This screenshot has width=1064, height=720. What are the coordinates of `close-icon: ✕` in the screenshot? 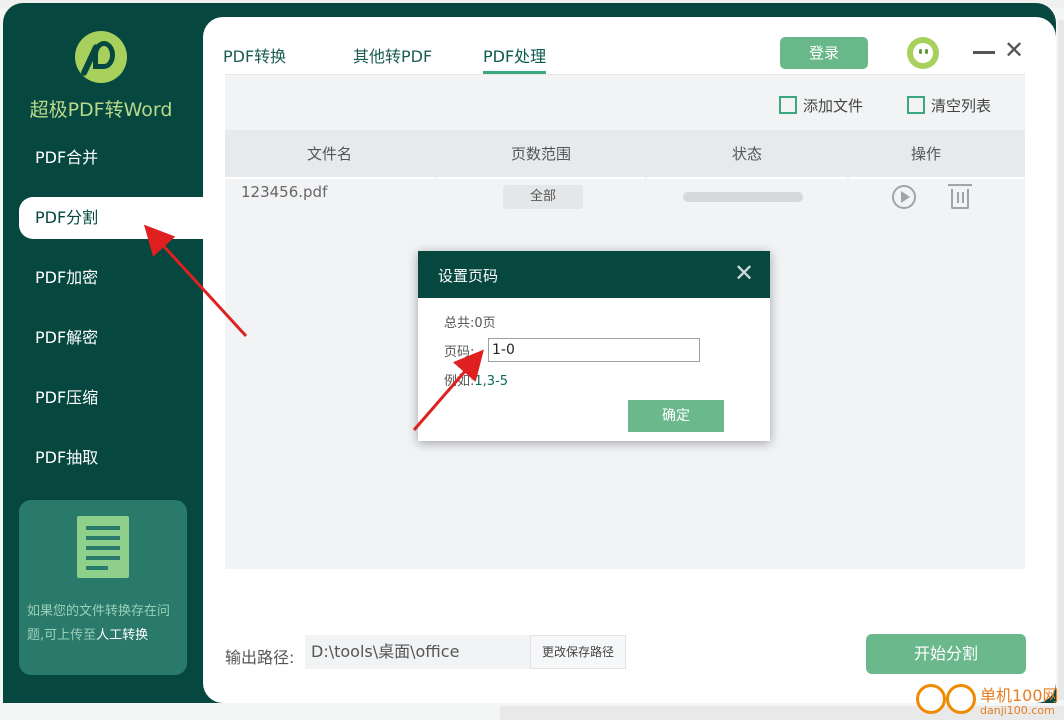 It's located at (1014, 50).